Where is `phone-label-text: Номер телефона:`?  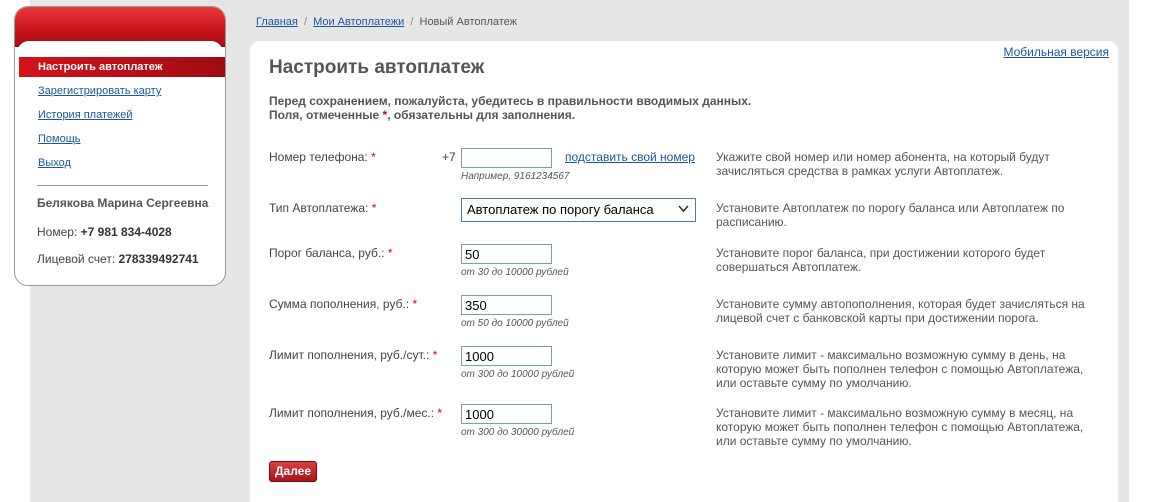 phone-label-text: Номер телефона: is located at coordinates (318, 157).